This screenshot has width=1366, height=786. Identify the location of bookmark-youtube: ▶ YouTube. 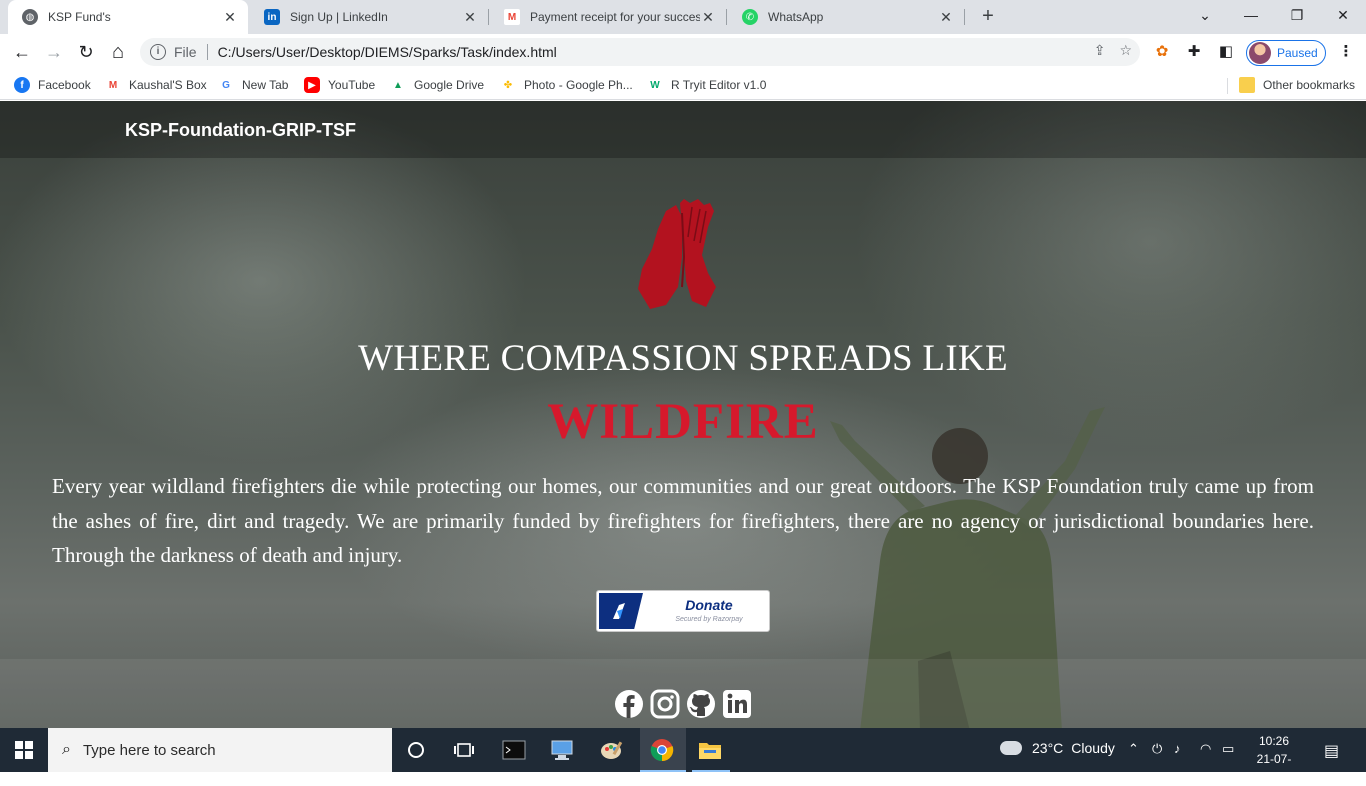
(339, 85).